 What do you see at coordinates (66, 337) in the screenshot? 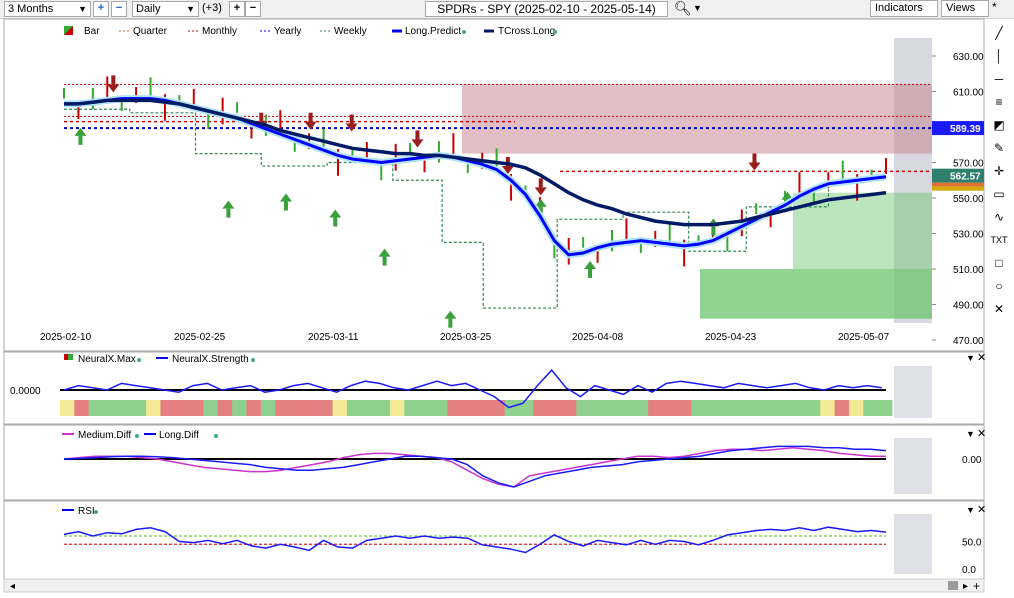
I see `x-tick-label: 2025-02-10` at bounding box center [66, 337].